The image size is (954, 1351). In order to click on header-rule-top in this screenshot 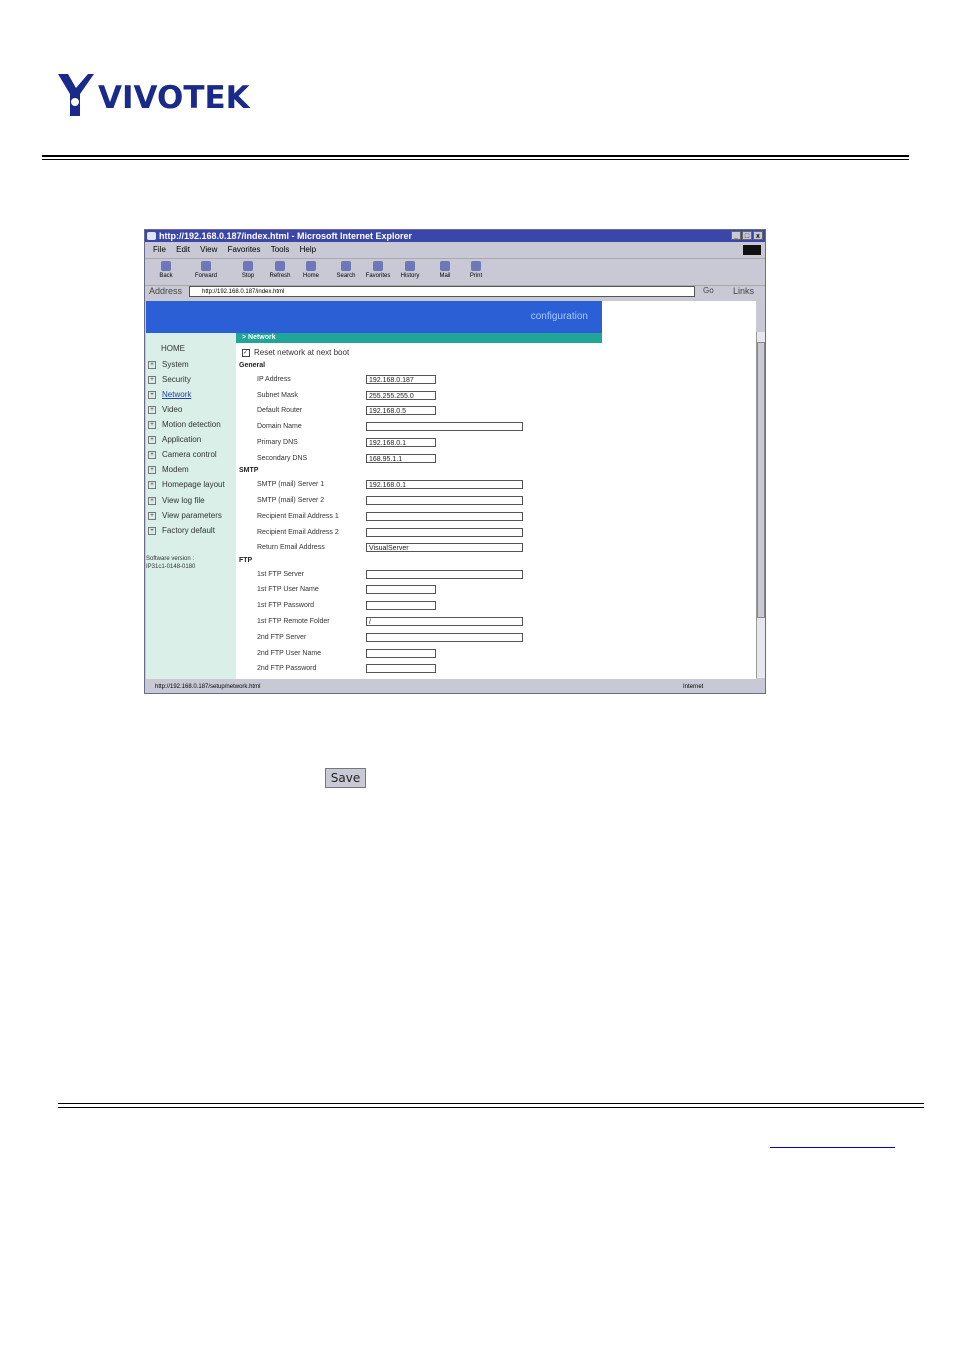, I will do `click(475, 156)`.